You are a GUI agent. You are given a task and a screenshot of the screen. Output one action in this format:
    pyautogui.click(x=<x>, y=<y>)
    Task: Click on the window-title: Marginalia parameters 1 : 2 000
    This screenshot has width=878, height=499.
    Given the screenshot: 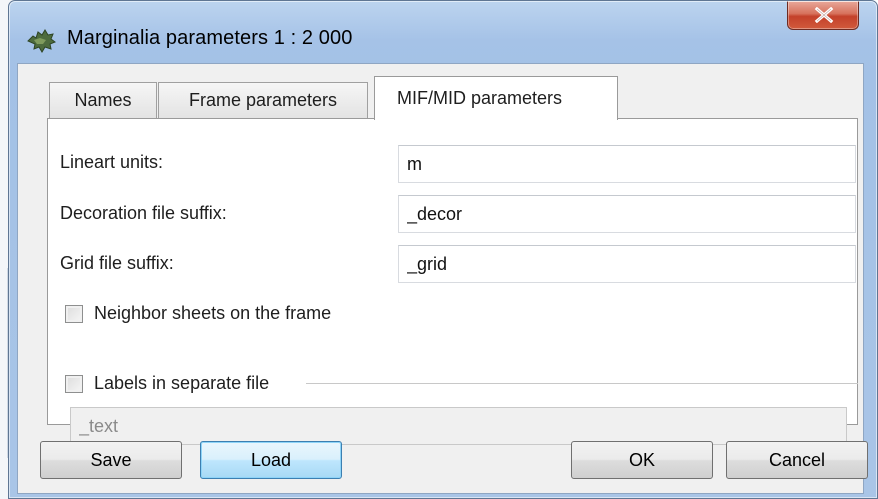 What is the action you would take?
    pyautogui.click(x=210, y=38)
    